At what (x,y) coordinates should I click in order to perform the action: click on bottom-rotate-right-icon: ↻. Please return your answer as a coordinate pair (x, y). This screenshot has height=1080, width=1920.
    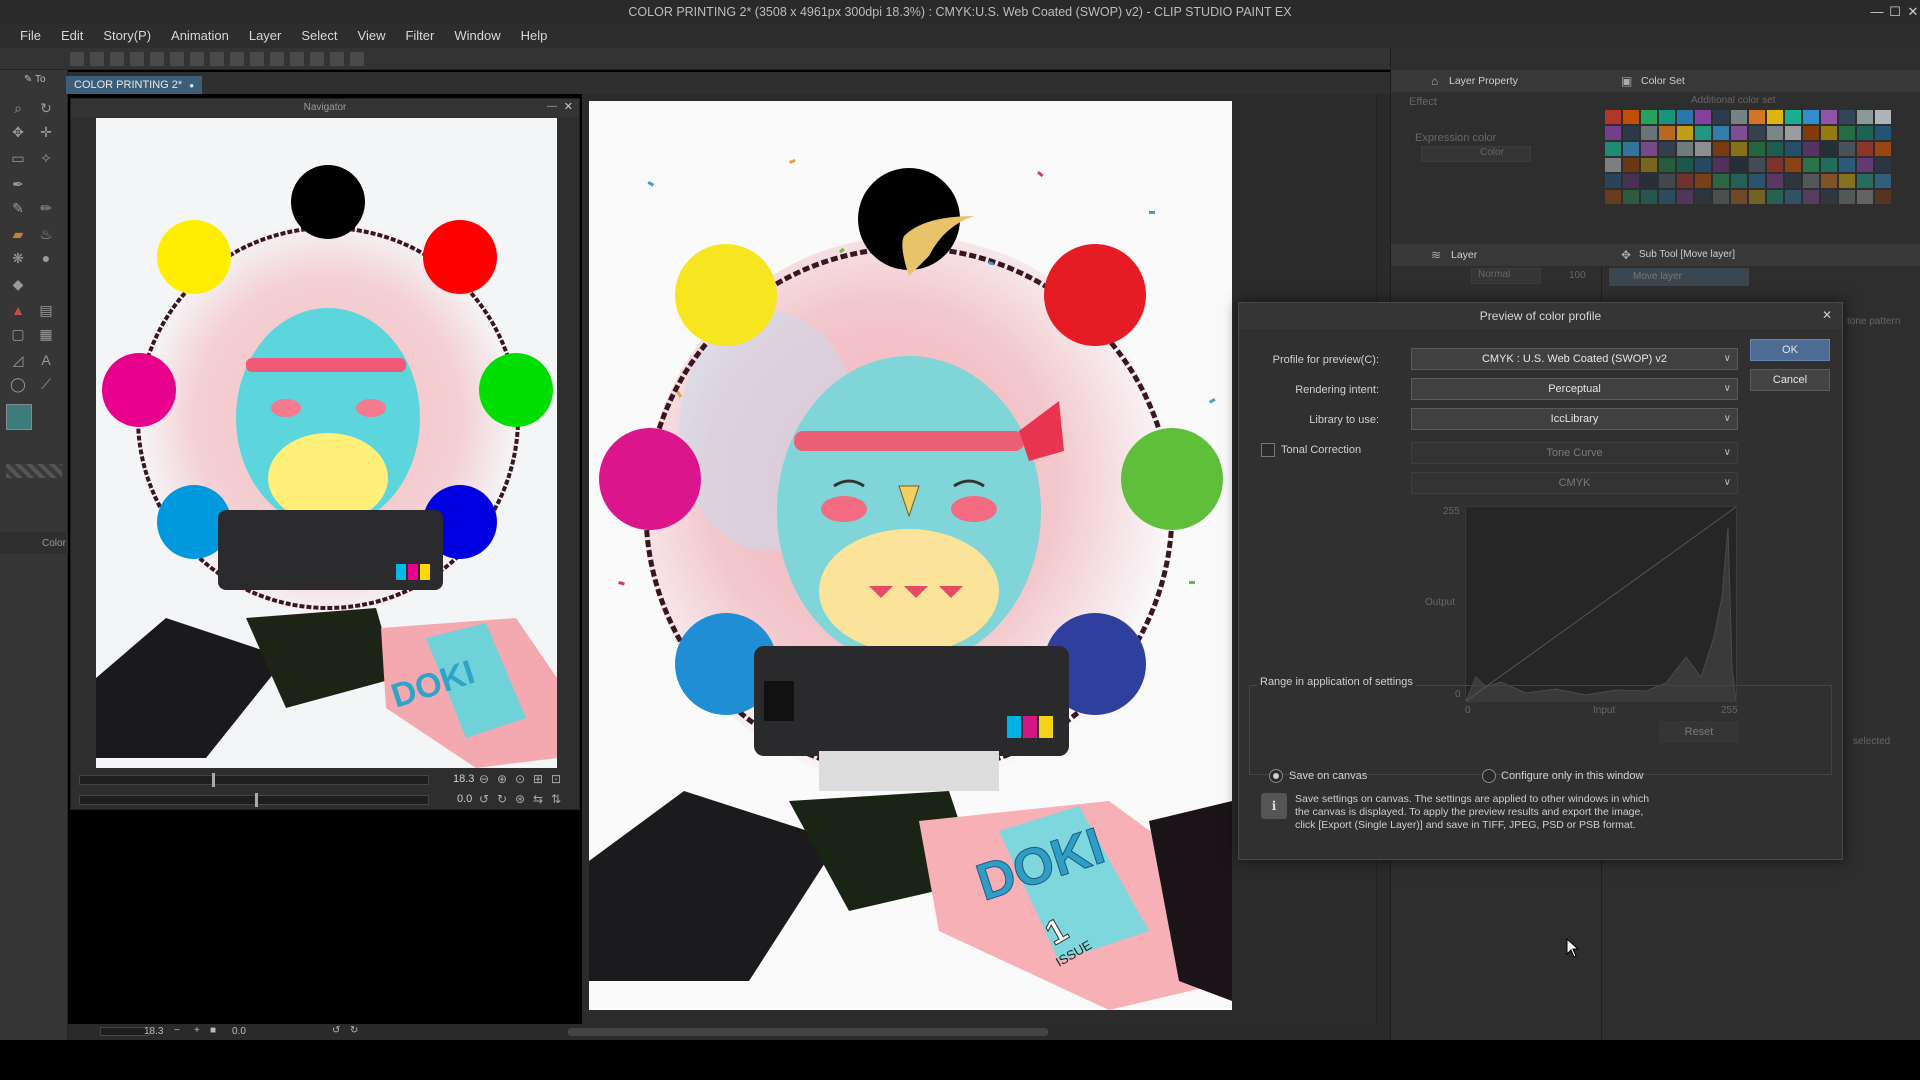
    Looking at the image, I should click on (354, 1030).